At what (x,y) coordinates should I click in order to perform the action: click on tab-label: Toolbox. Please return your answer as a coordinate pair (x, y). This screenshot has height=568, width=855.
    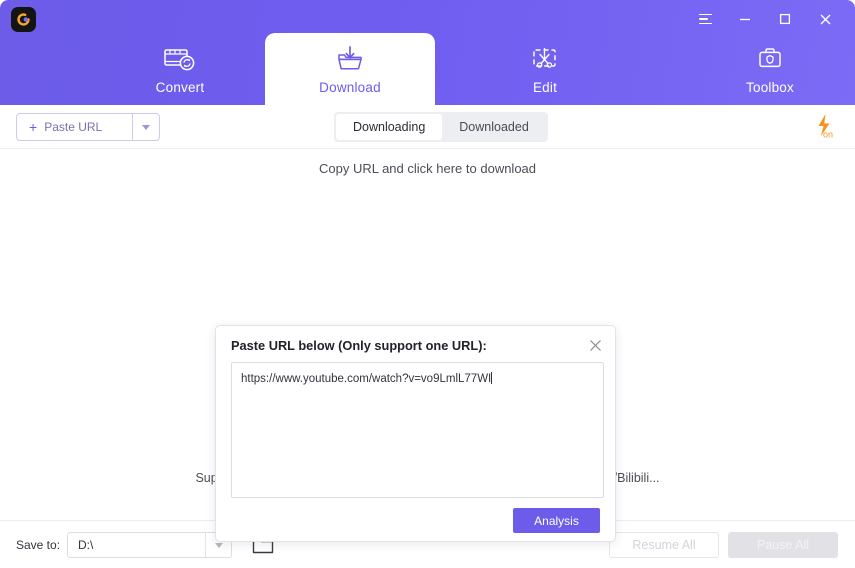
    Looking at the image, I should click on (770, 87).